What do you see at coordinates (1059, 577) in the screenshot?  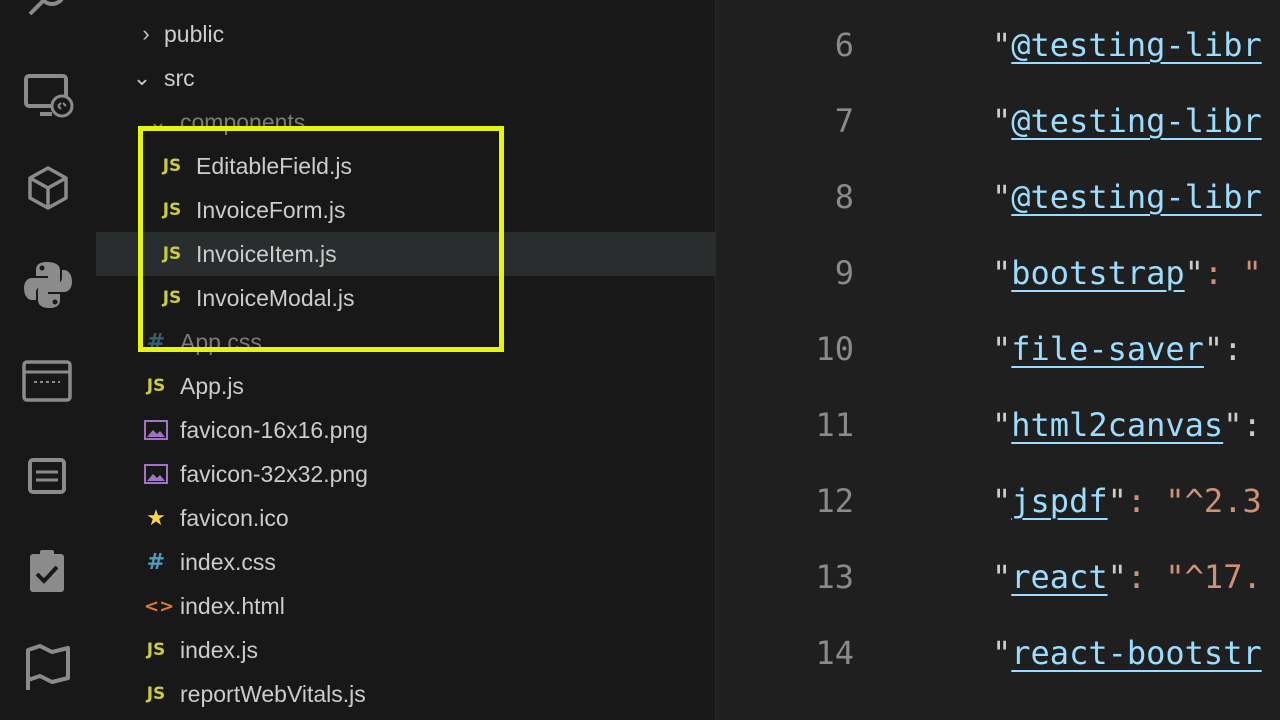 I see `json-key: react` at bounding box center [1059, 577].